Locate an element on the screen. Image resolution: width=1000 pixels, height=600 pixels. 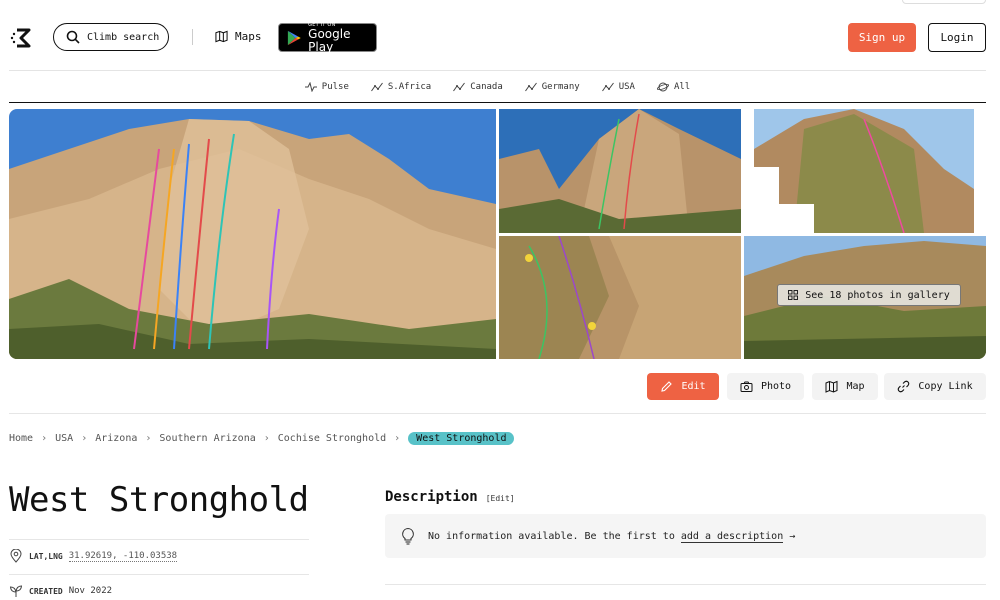
photo-label: Photo is located at coordinates (776, 386).